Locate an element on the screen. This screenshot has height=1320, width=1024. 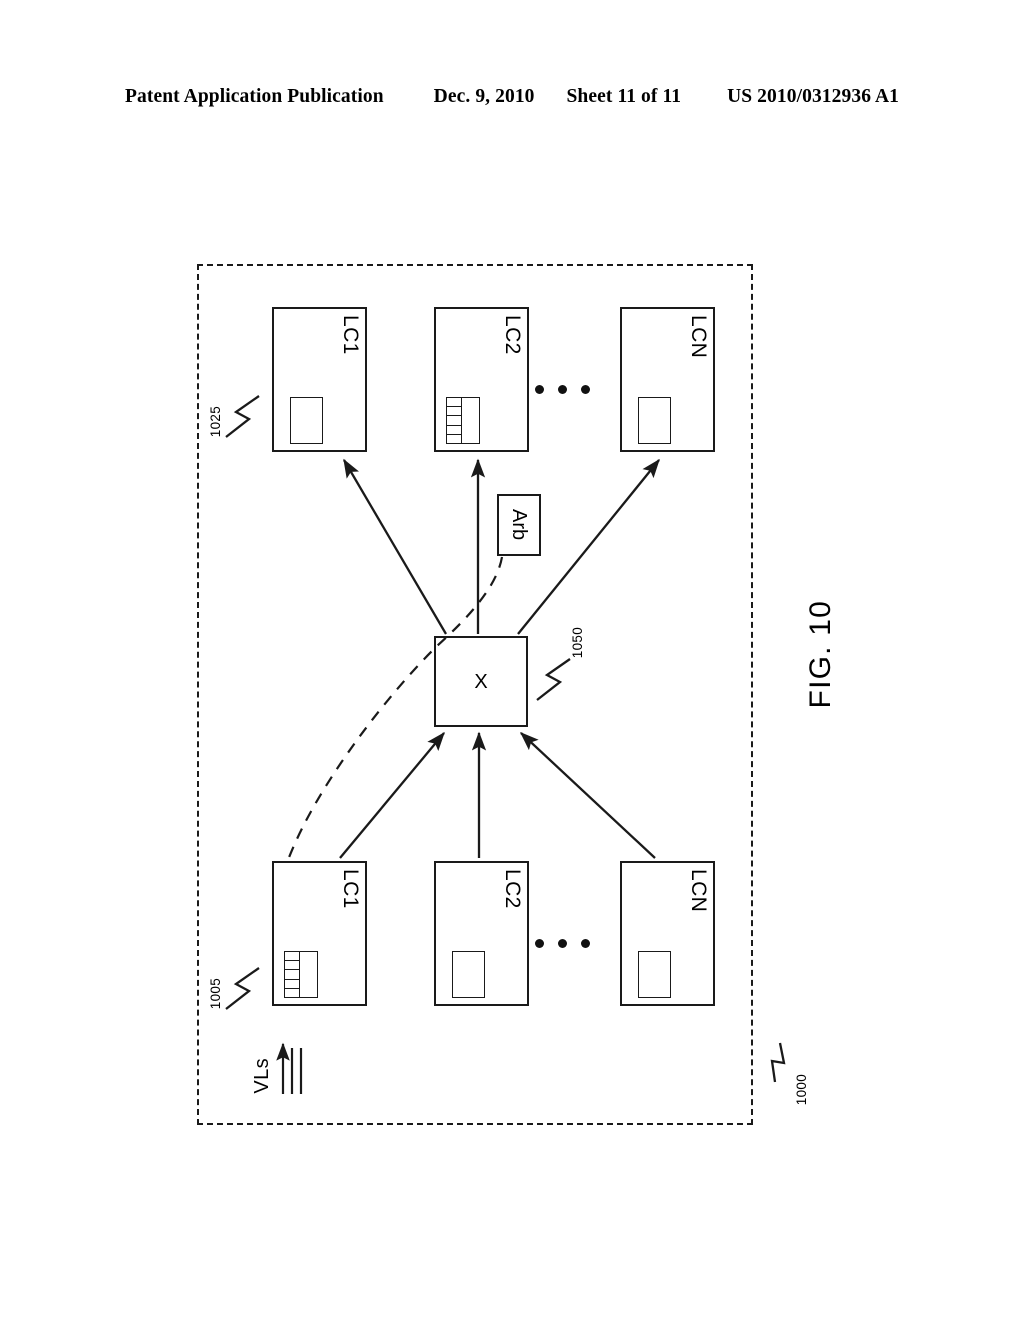
ingress-line-card-1-buffer is located at coordinates (301, 974).